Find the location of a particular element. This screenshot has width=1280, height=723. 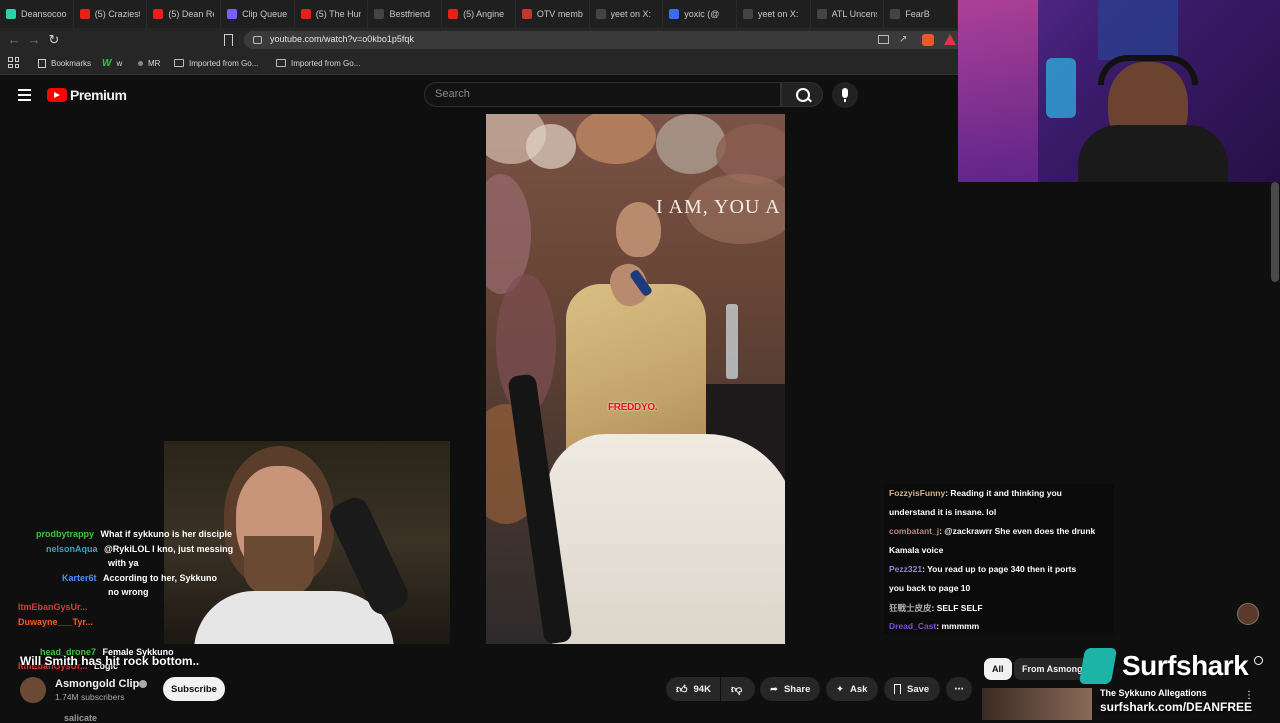

like-count: 94K is located at coordinates (702, 689).